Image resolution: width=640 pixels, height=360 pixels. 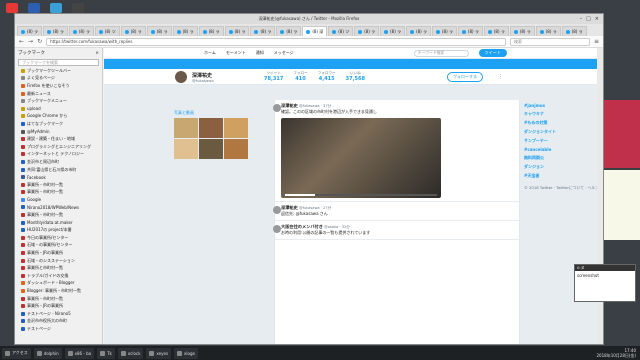 I want to click on terminal-window: 0:ヌ screenshot, so click(x=605, y=283).